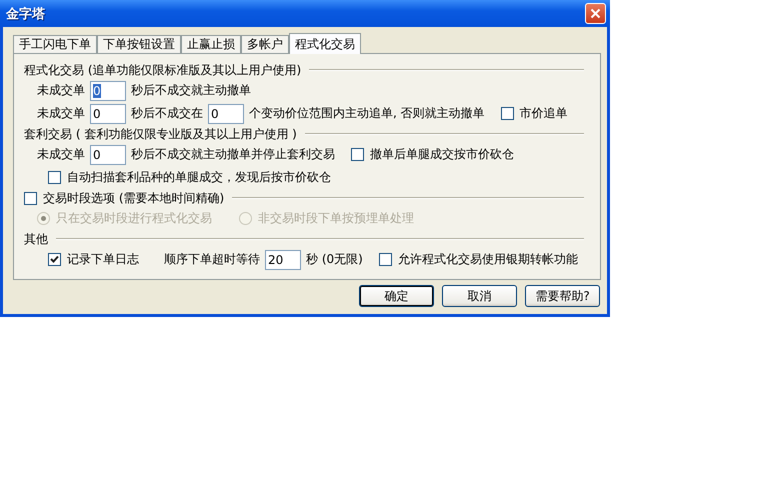 Image resolution: width=768 pixels, height=480 pixels. I want to click on field-label: 个变动价位范围内主动追单, 否则就主动撤单, so click(367, 113).